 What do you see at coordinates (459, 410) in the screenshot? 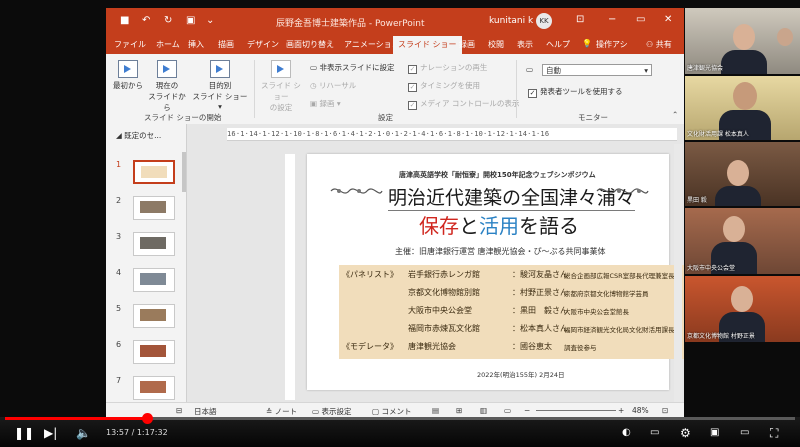
I see `slide-sorter-icon: ⊞` at bounding box center [459, 410].